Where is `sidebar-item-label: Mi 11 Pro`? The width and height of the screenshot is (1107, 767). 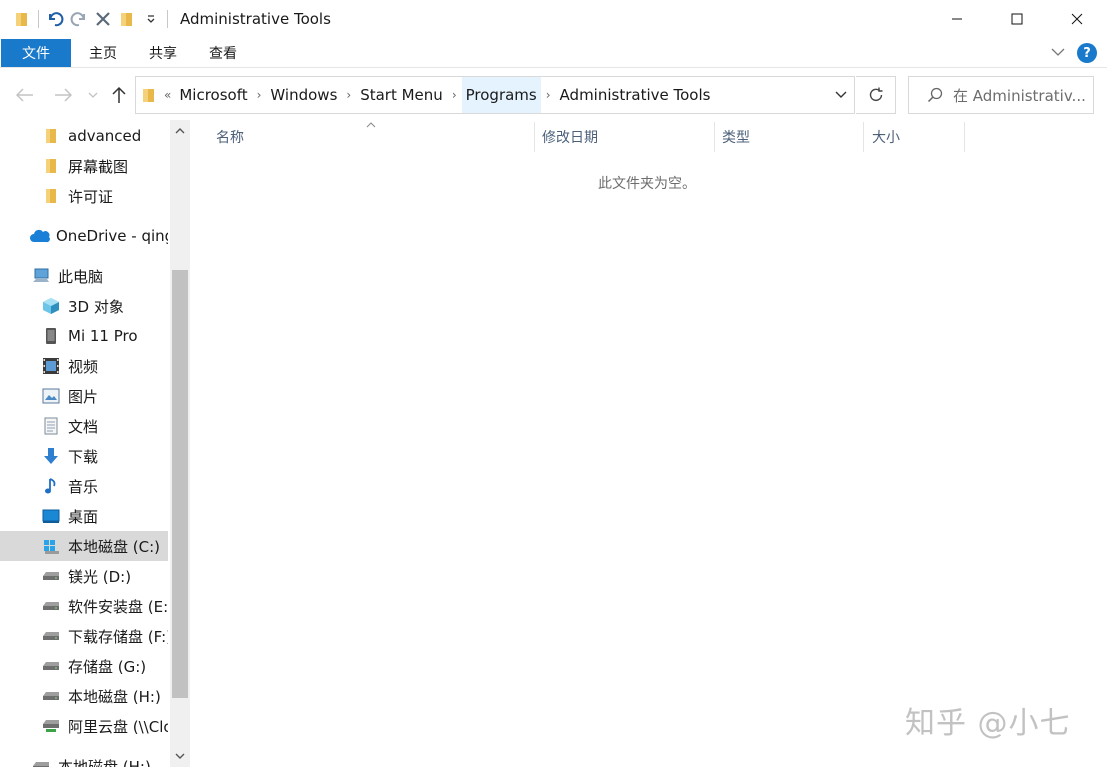 sidebar-item-label: Mi 11 Pro is located at coordinates (103, 336).